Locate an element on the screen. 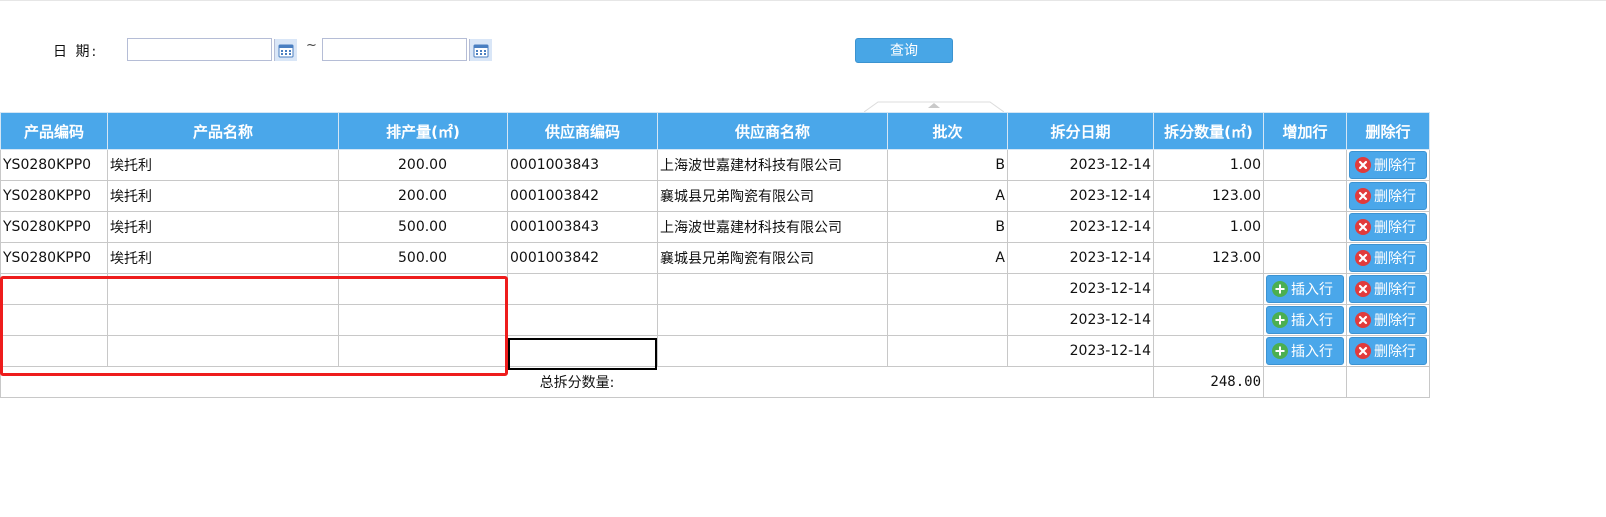 Image resolution: width=1606 pixels, height=517 pixels. selection-highlight is located at coordinates (254, 326).